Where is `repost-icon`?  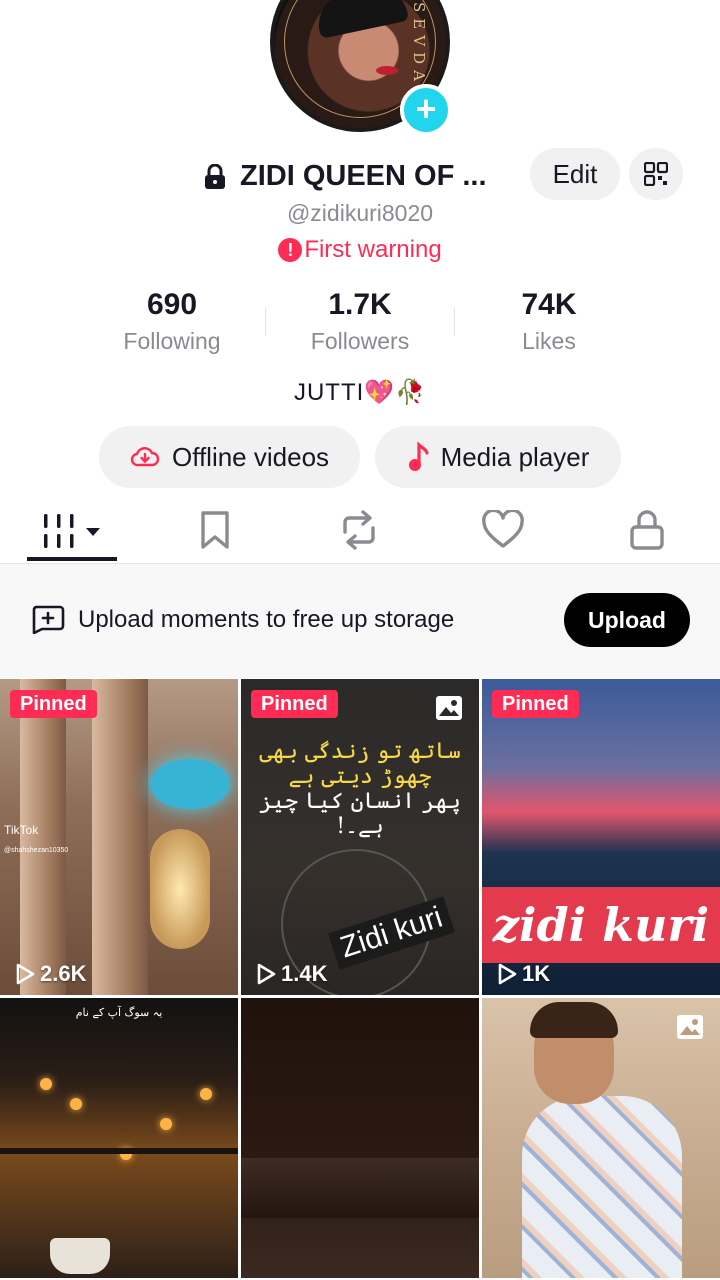
repost-icon is located at coordinates (359, 530).